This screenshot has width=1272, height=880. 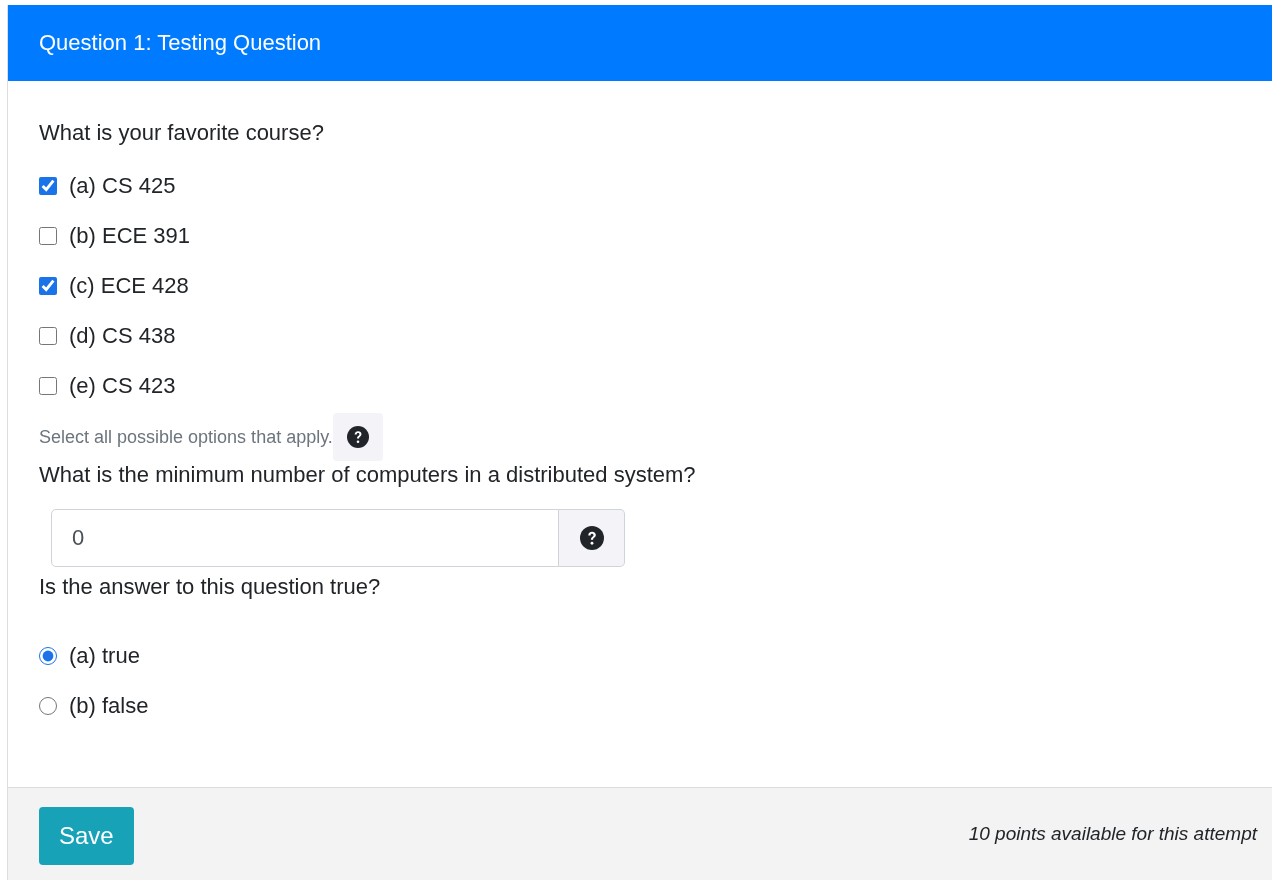 What do you see at coordinates (210, 587) in the screenshot?
I see `question-prompt: Is the answer to this question true?` at bounding box center [210, 587].